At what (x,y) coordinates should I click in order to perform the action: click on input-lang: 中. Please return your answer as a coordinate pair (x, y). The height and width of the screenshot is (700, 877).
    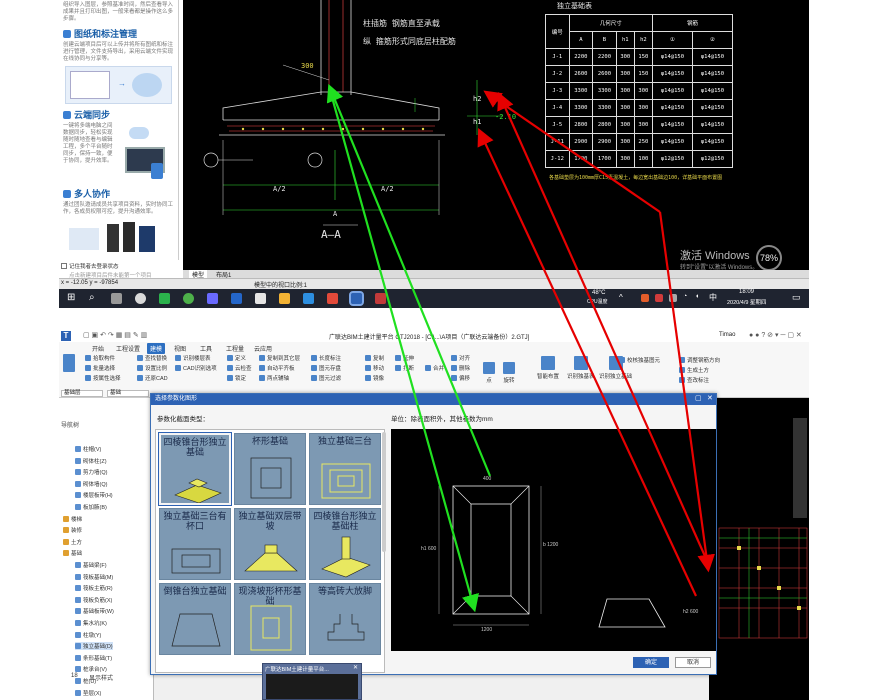
    Looking at the image, I should click on (713, 297).